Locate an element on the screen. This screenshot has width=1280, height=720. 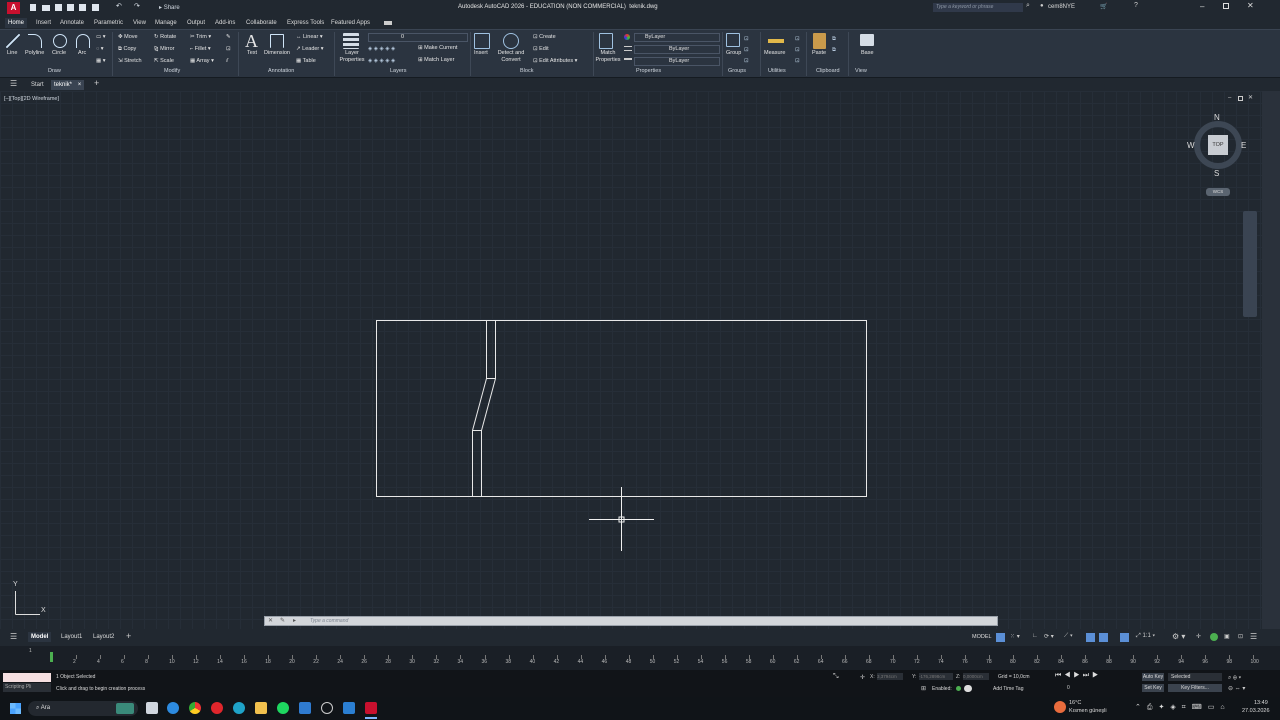
mirror-button: ⧎ Mirror is located at coordinates (164, 49).